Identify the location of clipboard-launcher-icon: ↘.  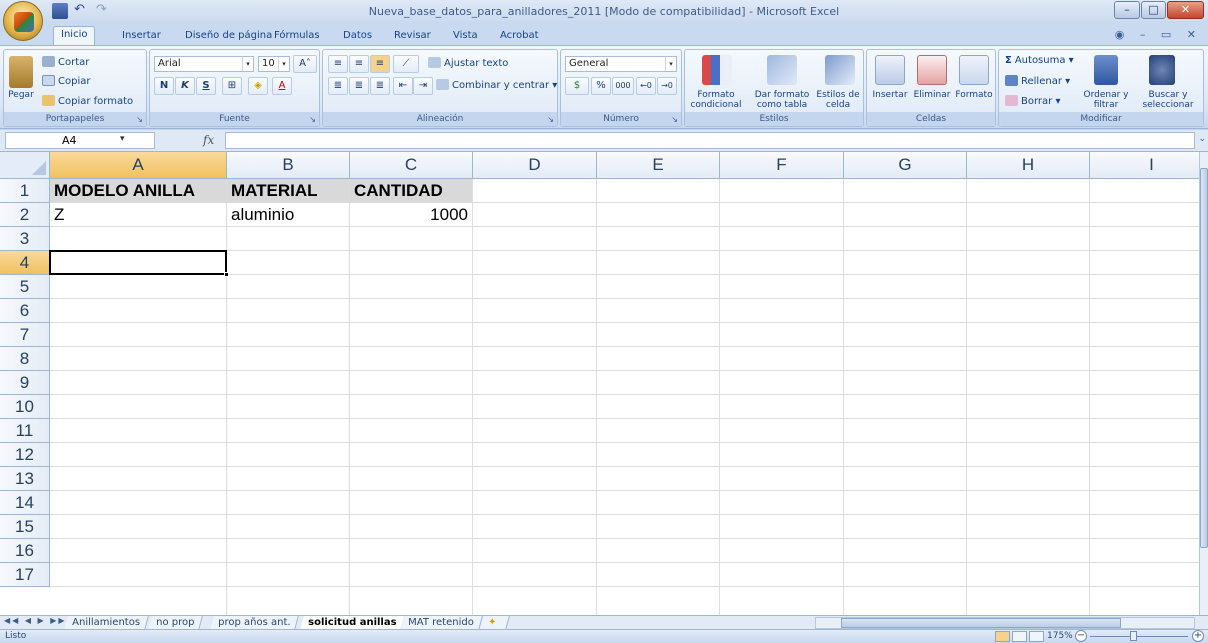
(139, 119).